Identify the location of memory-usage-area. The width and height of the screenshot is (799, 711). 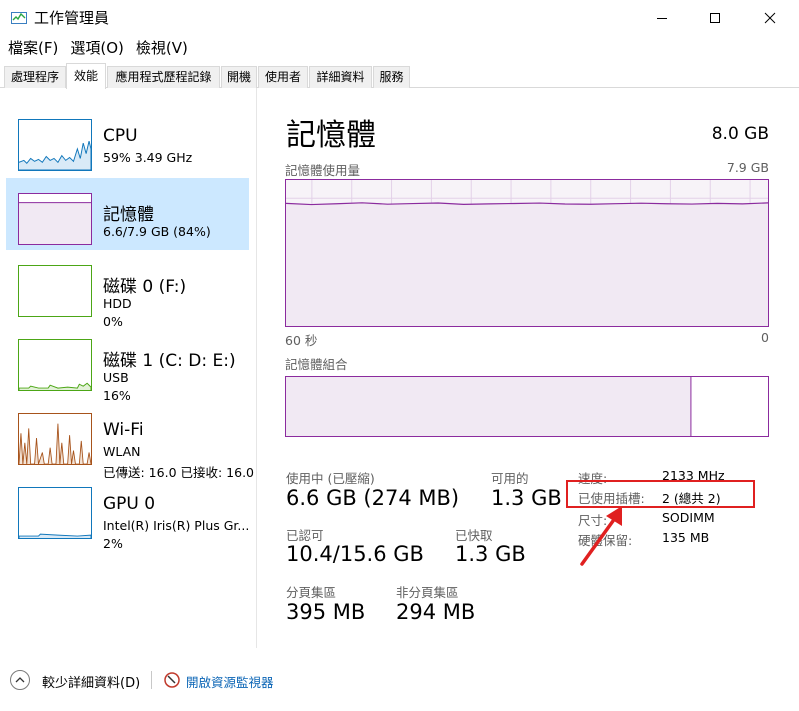
(527, 264).